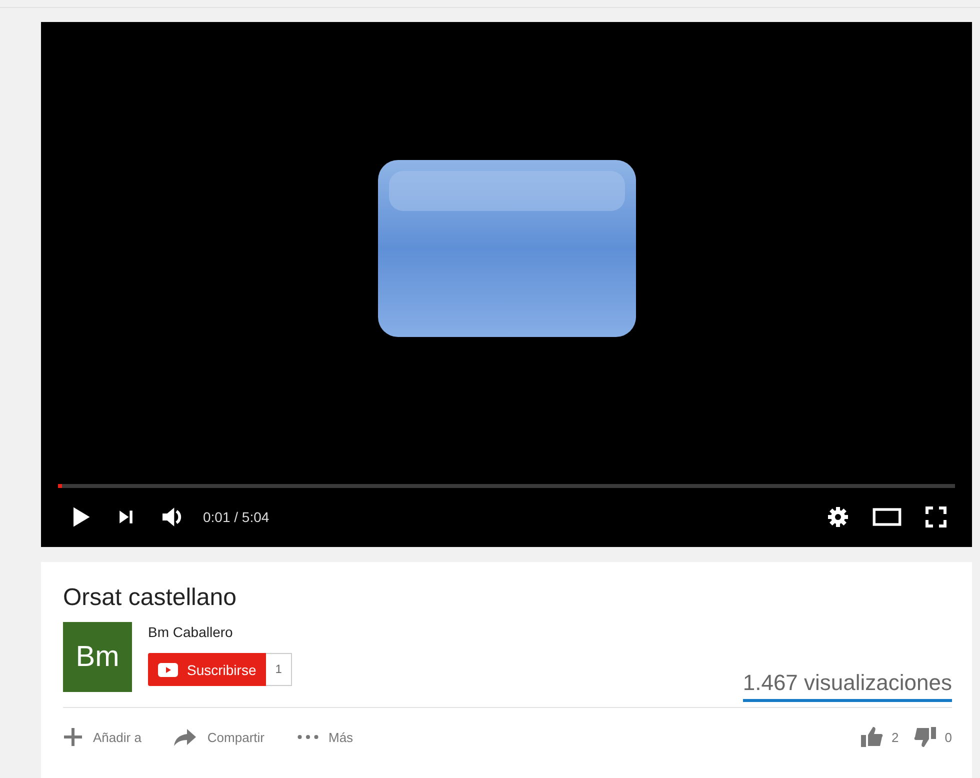 This screenshot has width=980, height=778. Describe the element at coordinates (150, 598) in the screenshot. I see `video-title: Orsat castellano` at that location.